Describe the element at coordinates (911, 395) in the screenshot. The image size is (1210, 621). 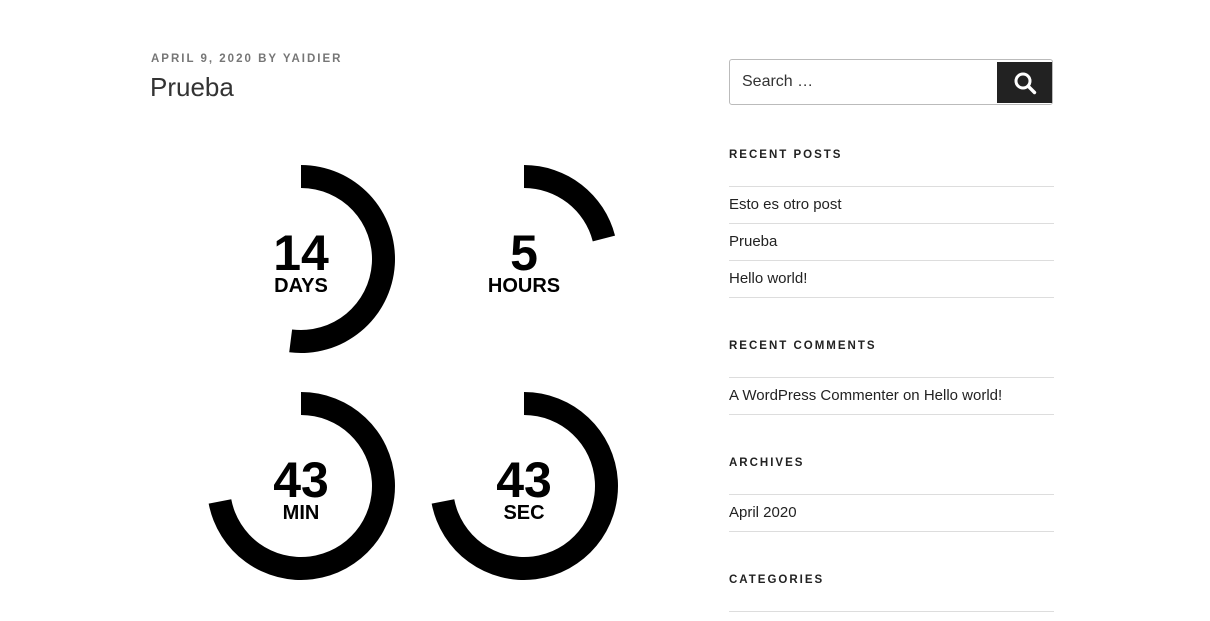
I see `comment-on-label: on` at that location.